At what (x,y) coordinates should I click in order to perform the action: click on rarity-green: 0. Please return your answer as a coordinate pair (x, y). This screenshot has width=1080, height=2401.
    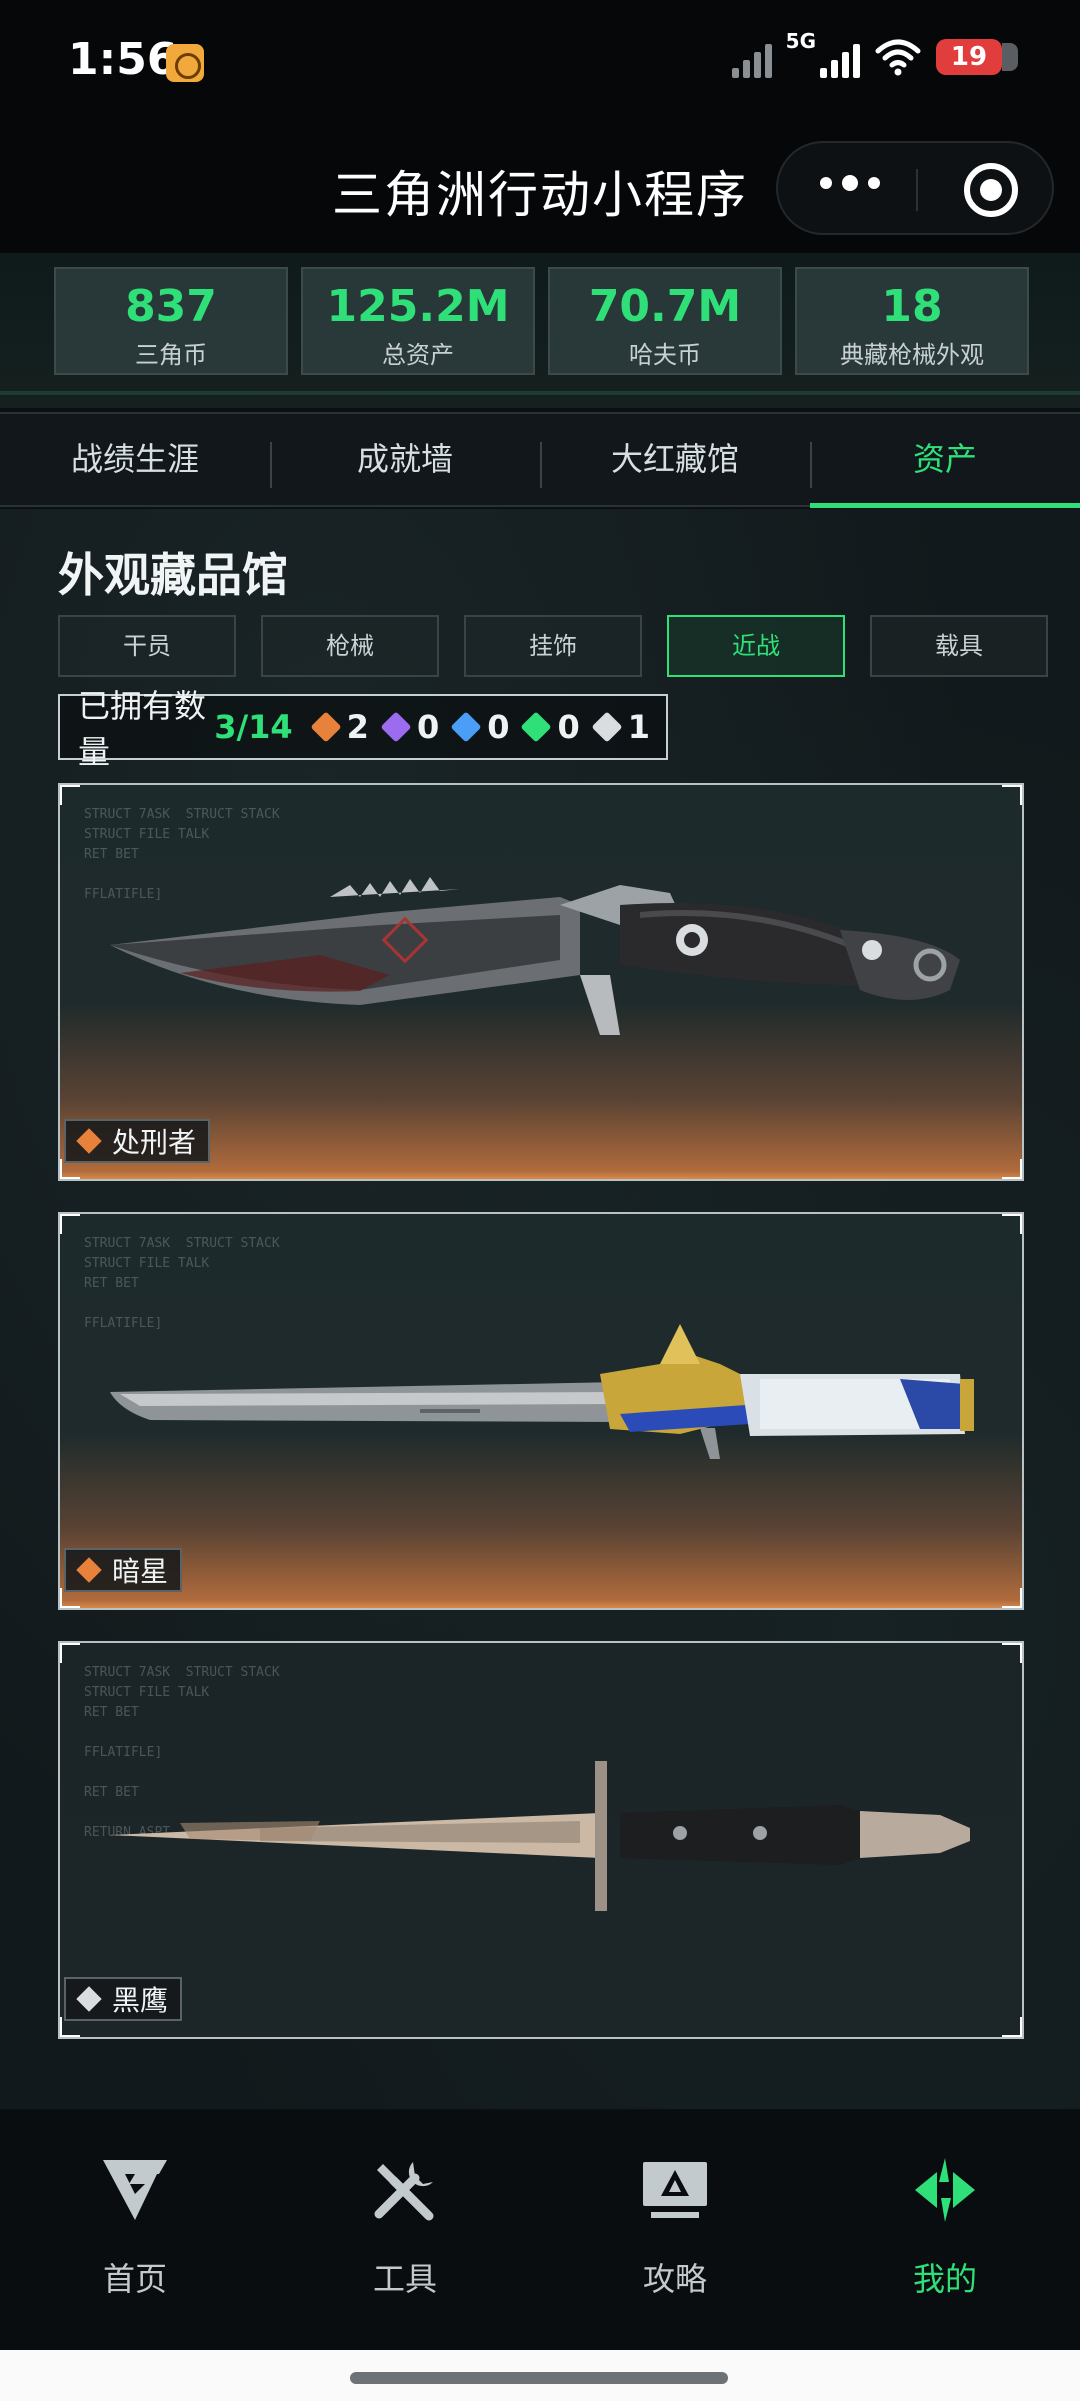
    Looking at the image, I should click on (550, 727).